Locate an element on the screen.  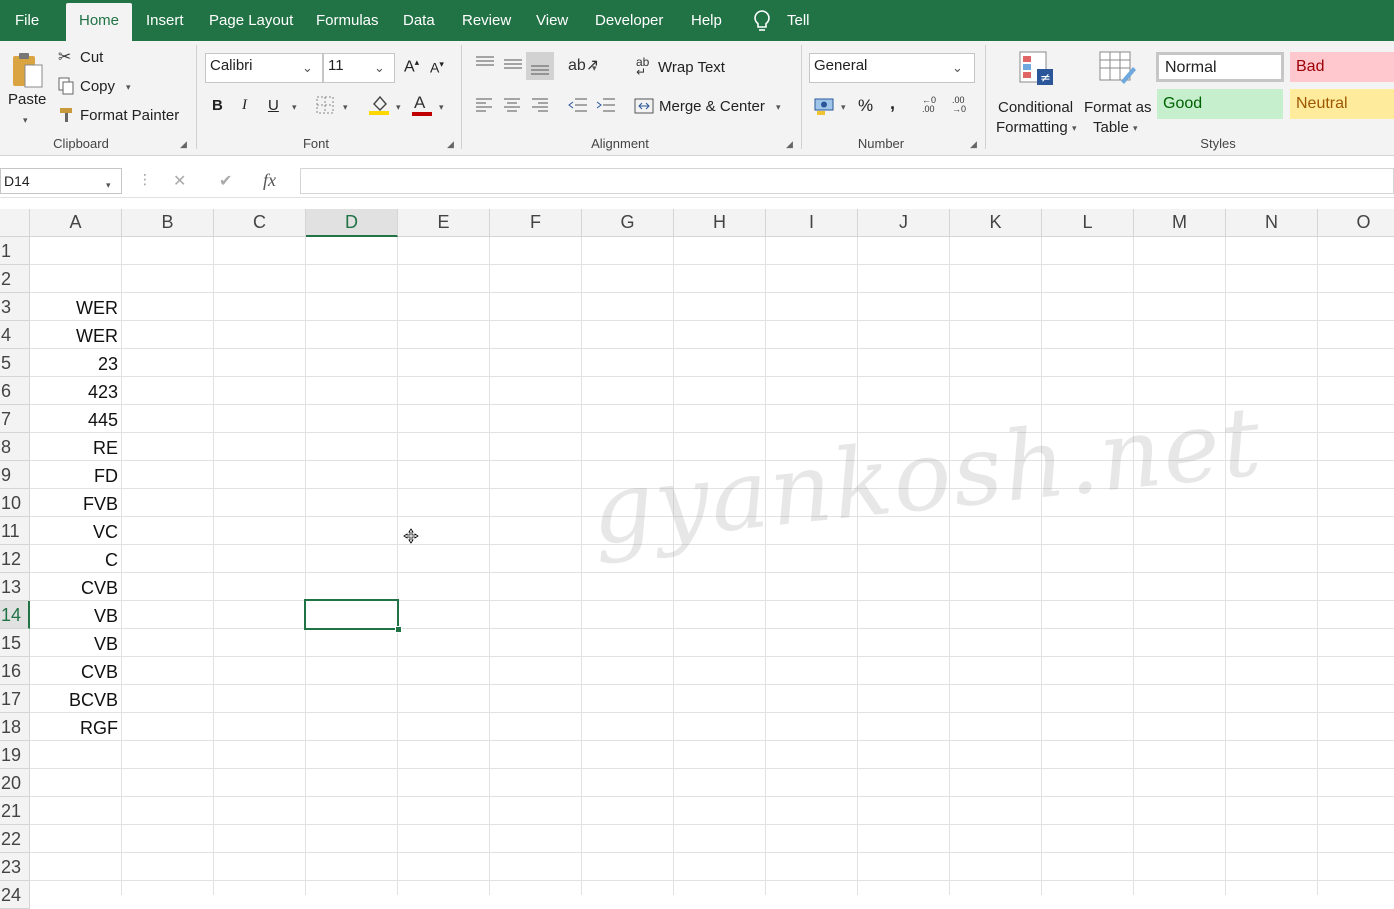
cell-a18: RGF is located at coordinates (76, 727).